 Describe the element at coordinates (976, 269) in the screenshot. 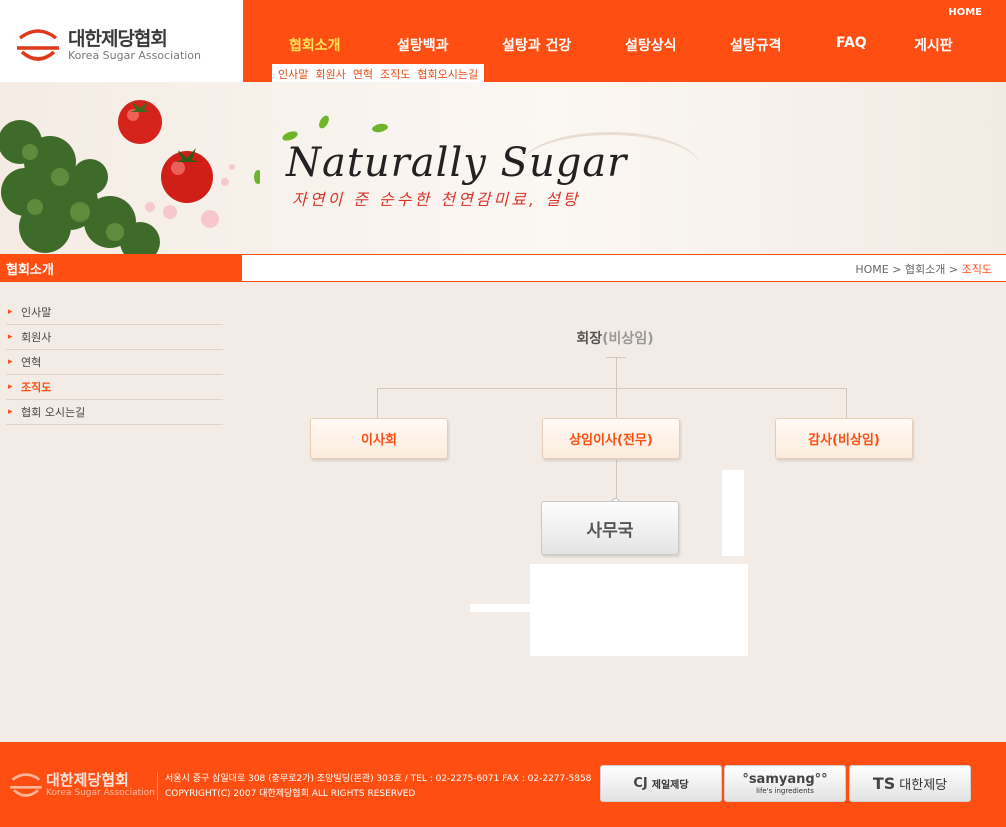

I see `breadcrumb-current: 조직도` at that location.